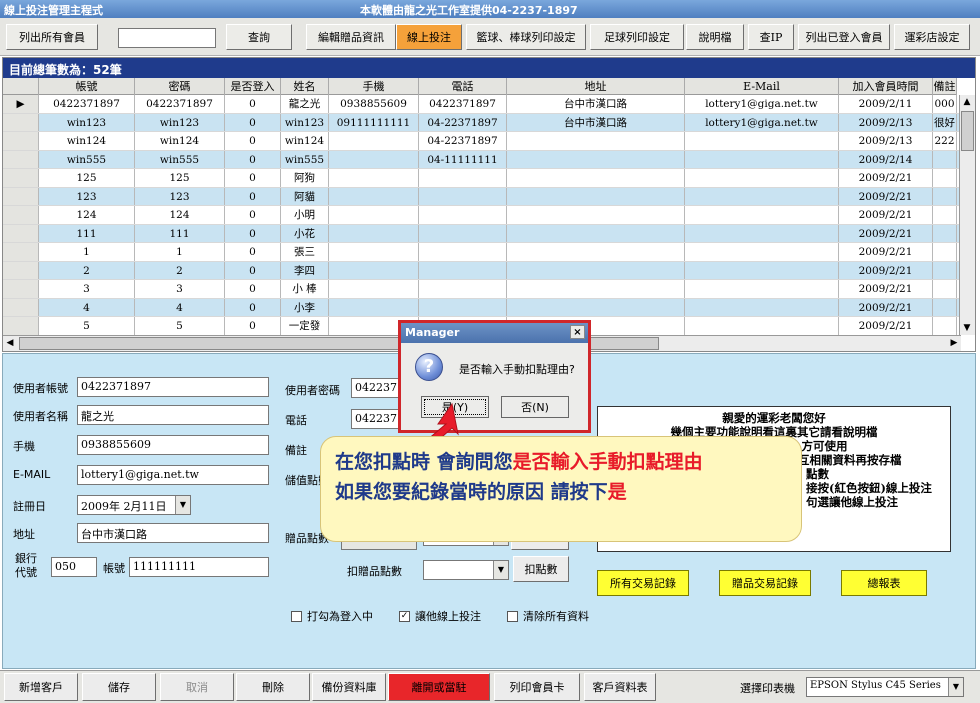 Image resolution: width=980 pixels, height=703 pixels. I want to click on bank-code-field: 050, so click(74, 567).